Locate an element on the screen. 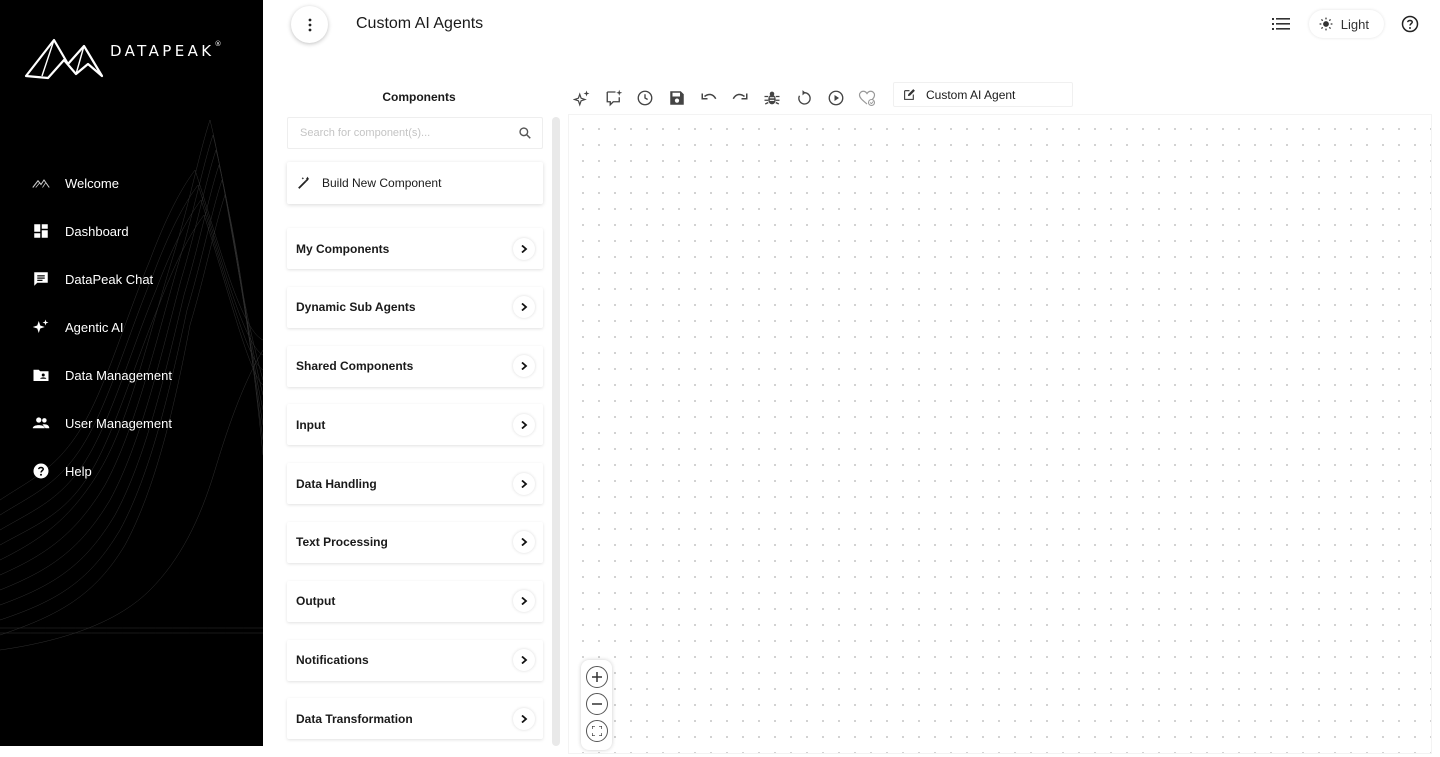 This screenshot has width=1440, height=757. search-icon is located at coordinates (525, 133).